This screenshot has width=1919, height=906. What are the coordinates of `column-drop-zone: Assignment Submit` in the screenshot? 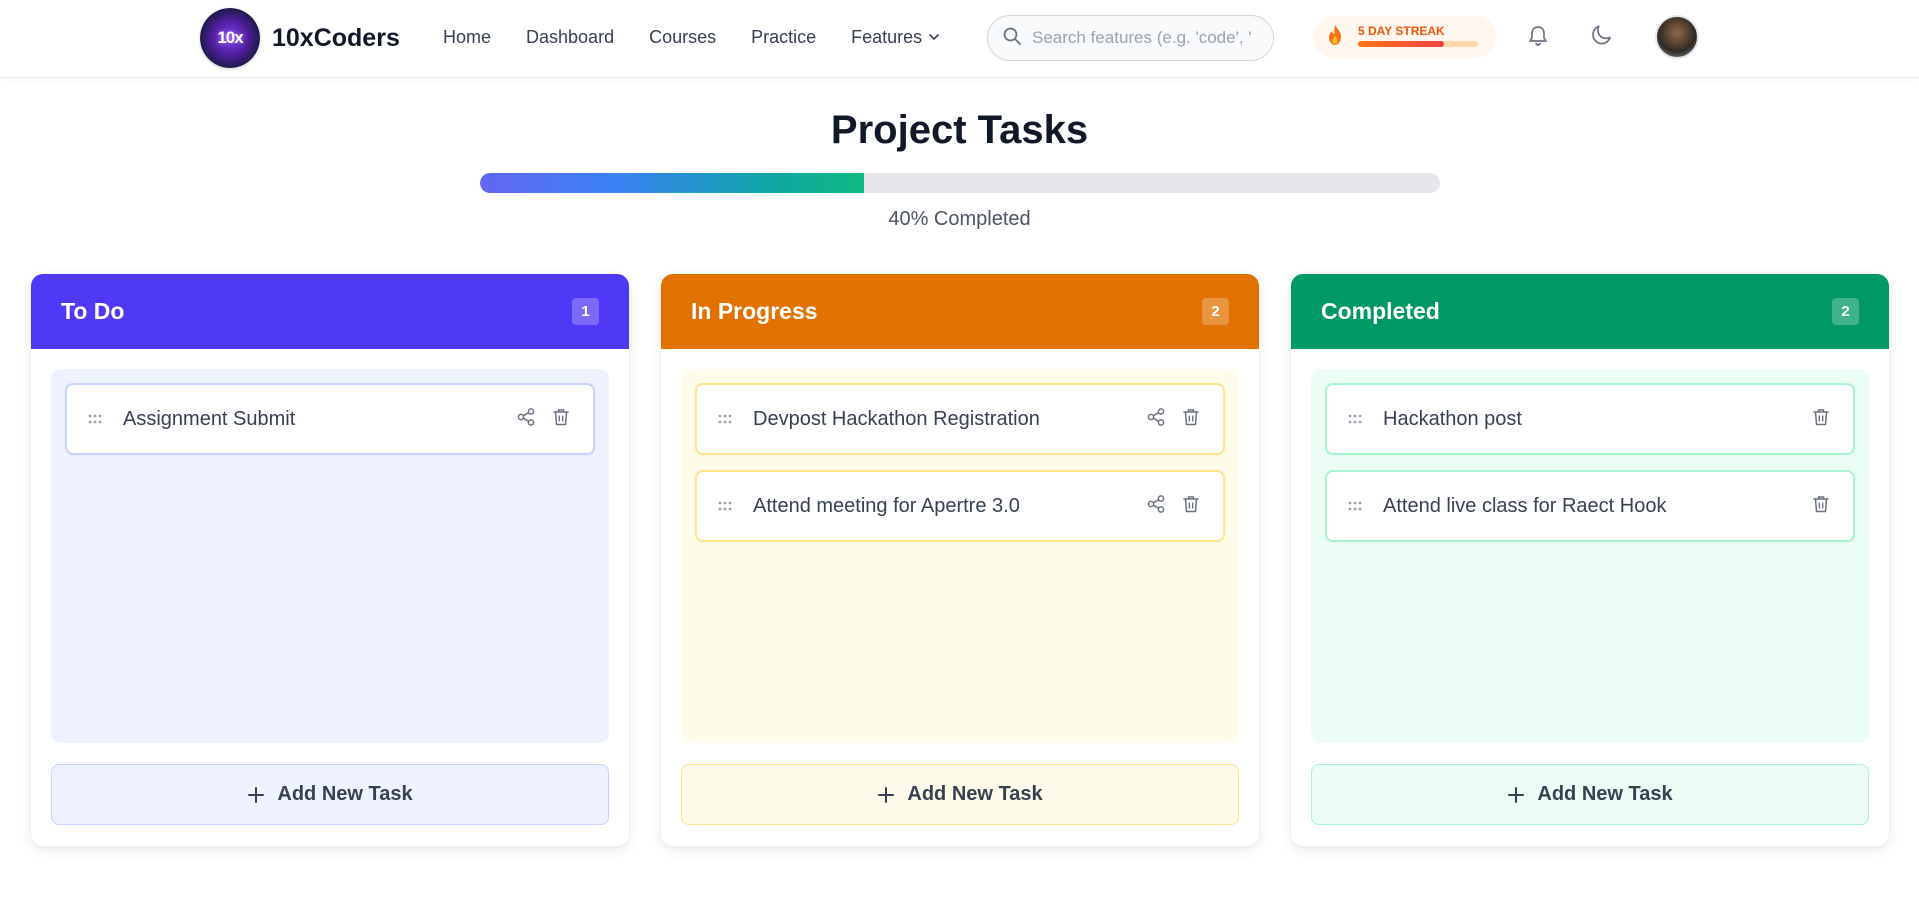 It's located at (330, 556).